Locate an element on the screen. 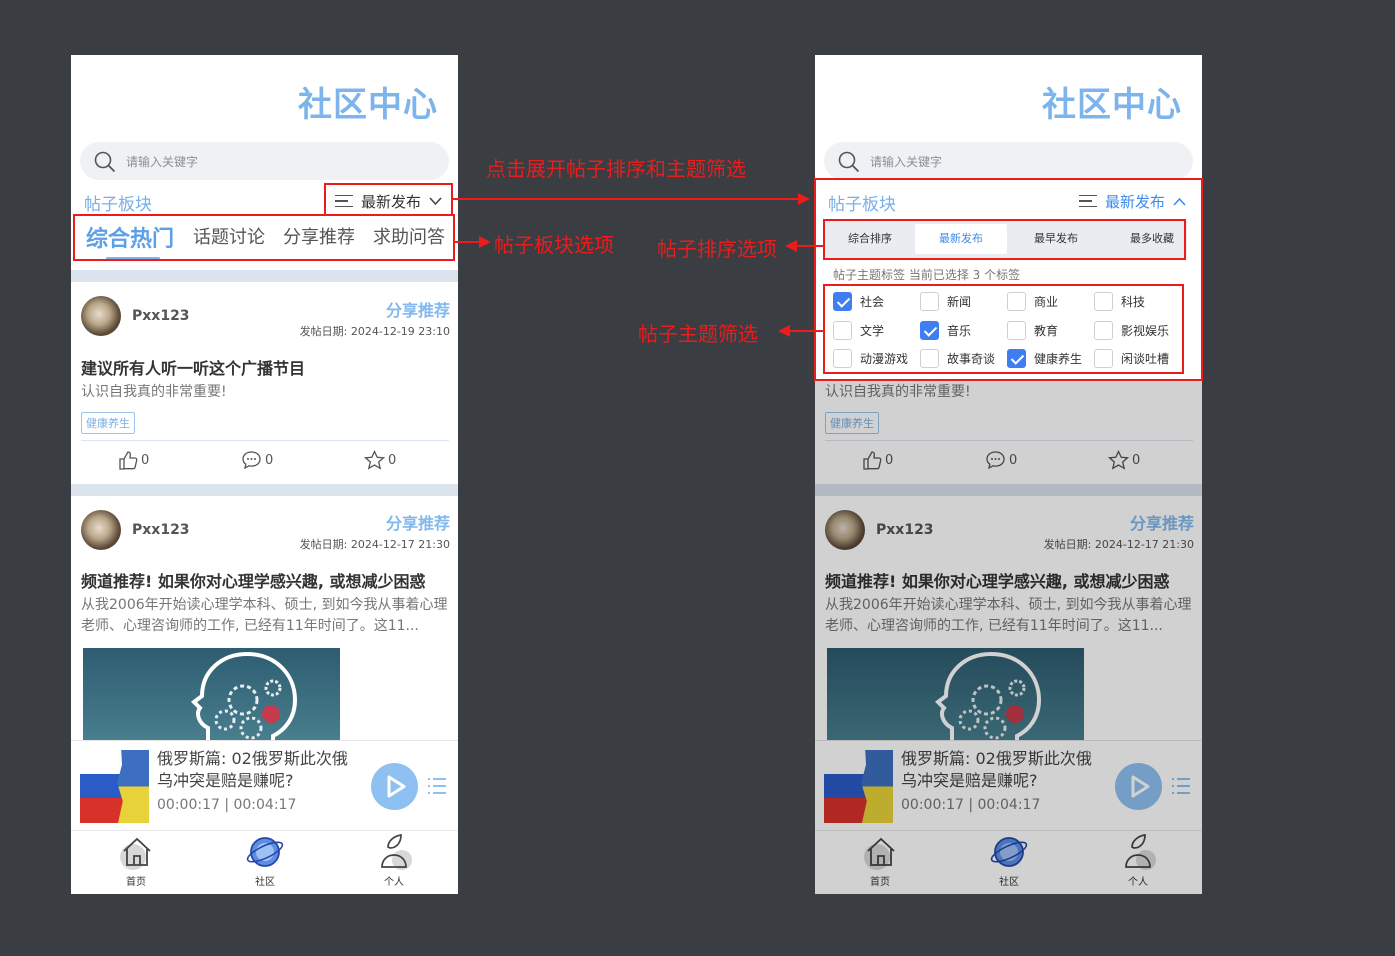  highlight-sort-toggle is located at coordinates (388, 199).